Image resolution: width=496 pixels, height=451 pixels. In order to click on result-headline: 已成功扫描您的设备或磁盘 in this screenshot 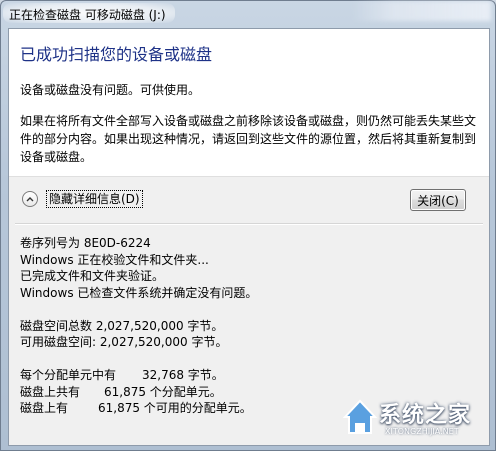, I will do `click(116, 54)`.